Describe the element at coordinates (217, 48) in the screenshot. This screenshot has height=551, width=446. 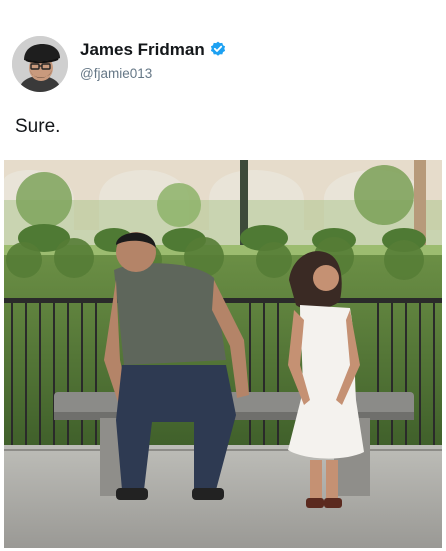
I see `verified-badge-icon` at that location.